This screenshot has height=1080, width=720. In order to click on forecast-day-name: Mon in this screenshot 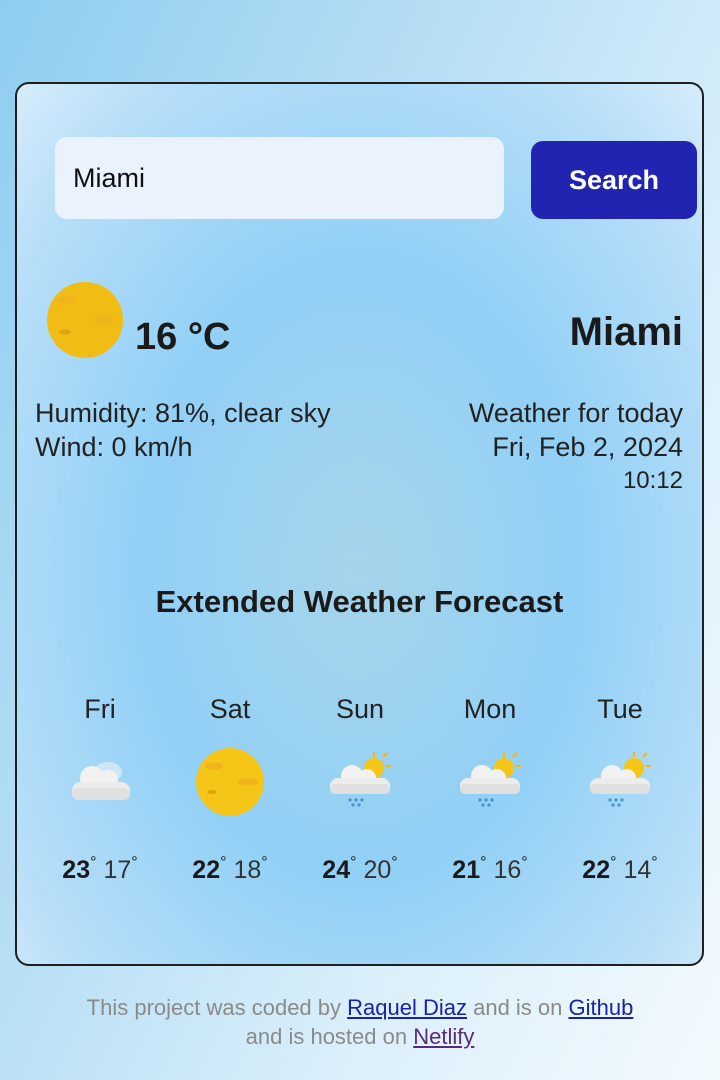, I will do `click(490, 709)`.